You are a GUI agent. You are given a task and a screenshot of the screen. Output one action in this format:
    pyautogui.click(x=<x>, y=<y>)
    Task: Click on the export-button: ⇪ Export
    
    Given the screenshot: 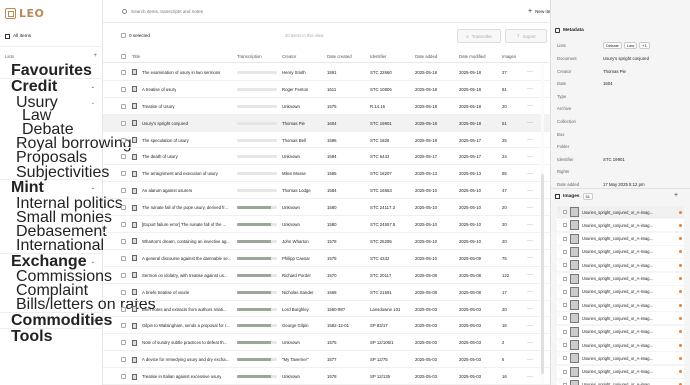 What is the action you would take?
    pyautogui.click(x=526, y=36)
    